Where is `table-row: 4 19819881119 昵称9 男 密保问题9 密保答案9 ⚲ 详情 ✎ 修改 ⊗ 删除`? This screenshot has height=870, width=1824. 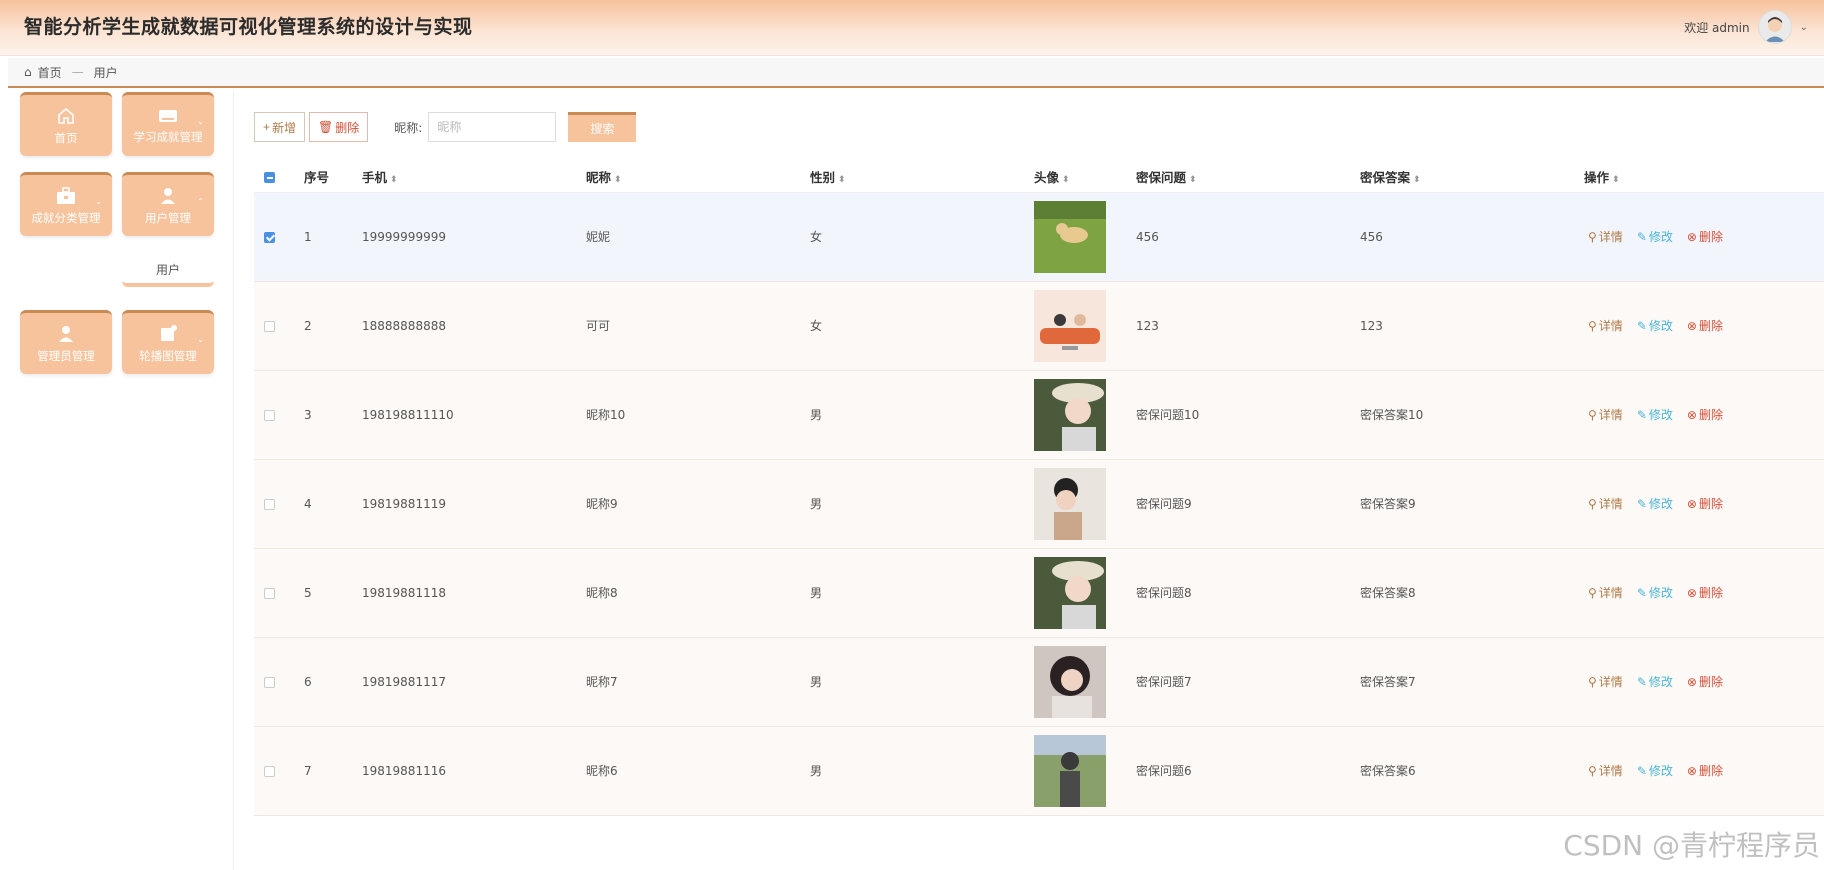 table-row: 4 19819881119 昵称9 男 密保问题9 密保答案9 ⚲ 详情 ✎ 修改 ⊗ 删除 is located at coordinates (1039, 503).